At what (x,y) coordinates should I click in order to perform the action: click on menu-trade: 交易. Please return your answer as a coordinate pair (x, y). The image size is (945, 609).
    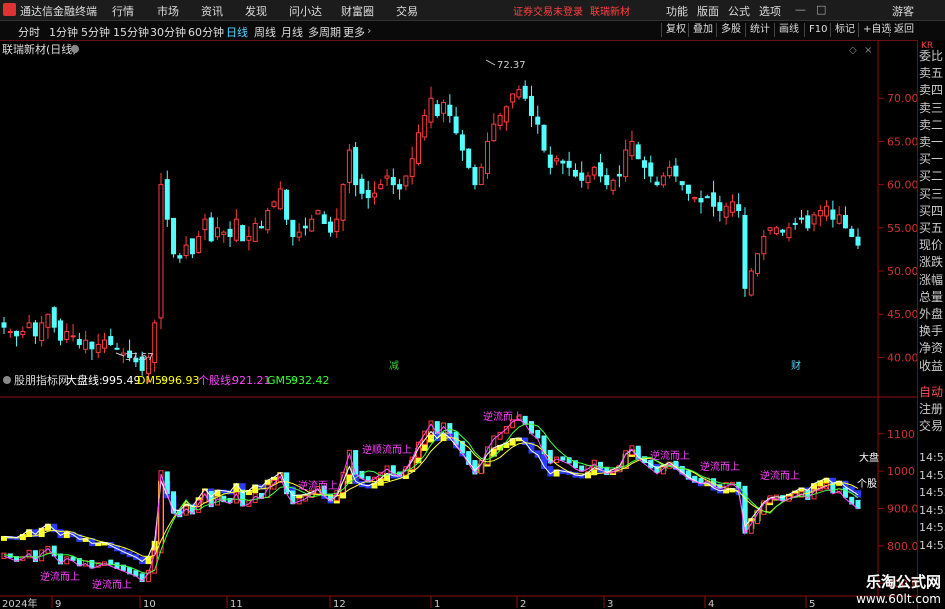
    Looking at the image, I should click on (407, 11).